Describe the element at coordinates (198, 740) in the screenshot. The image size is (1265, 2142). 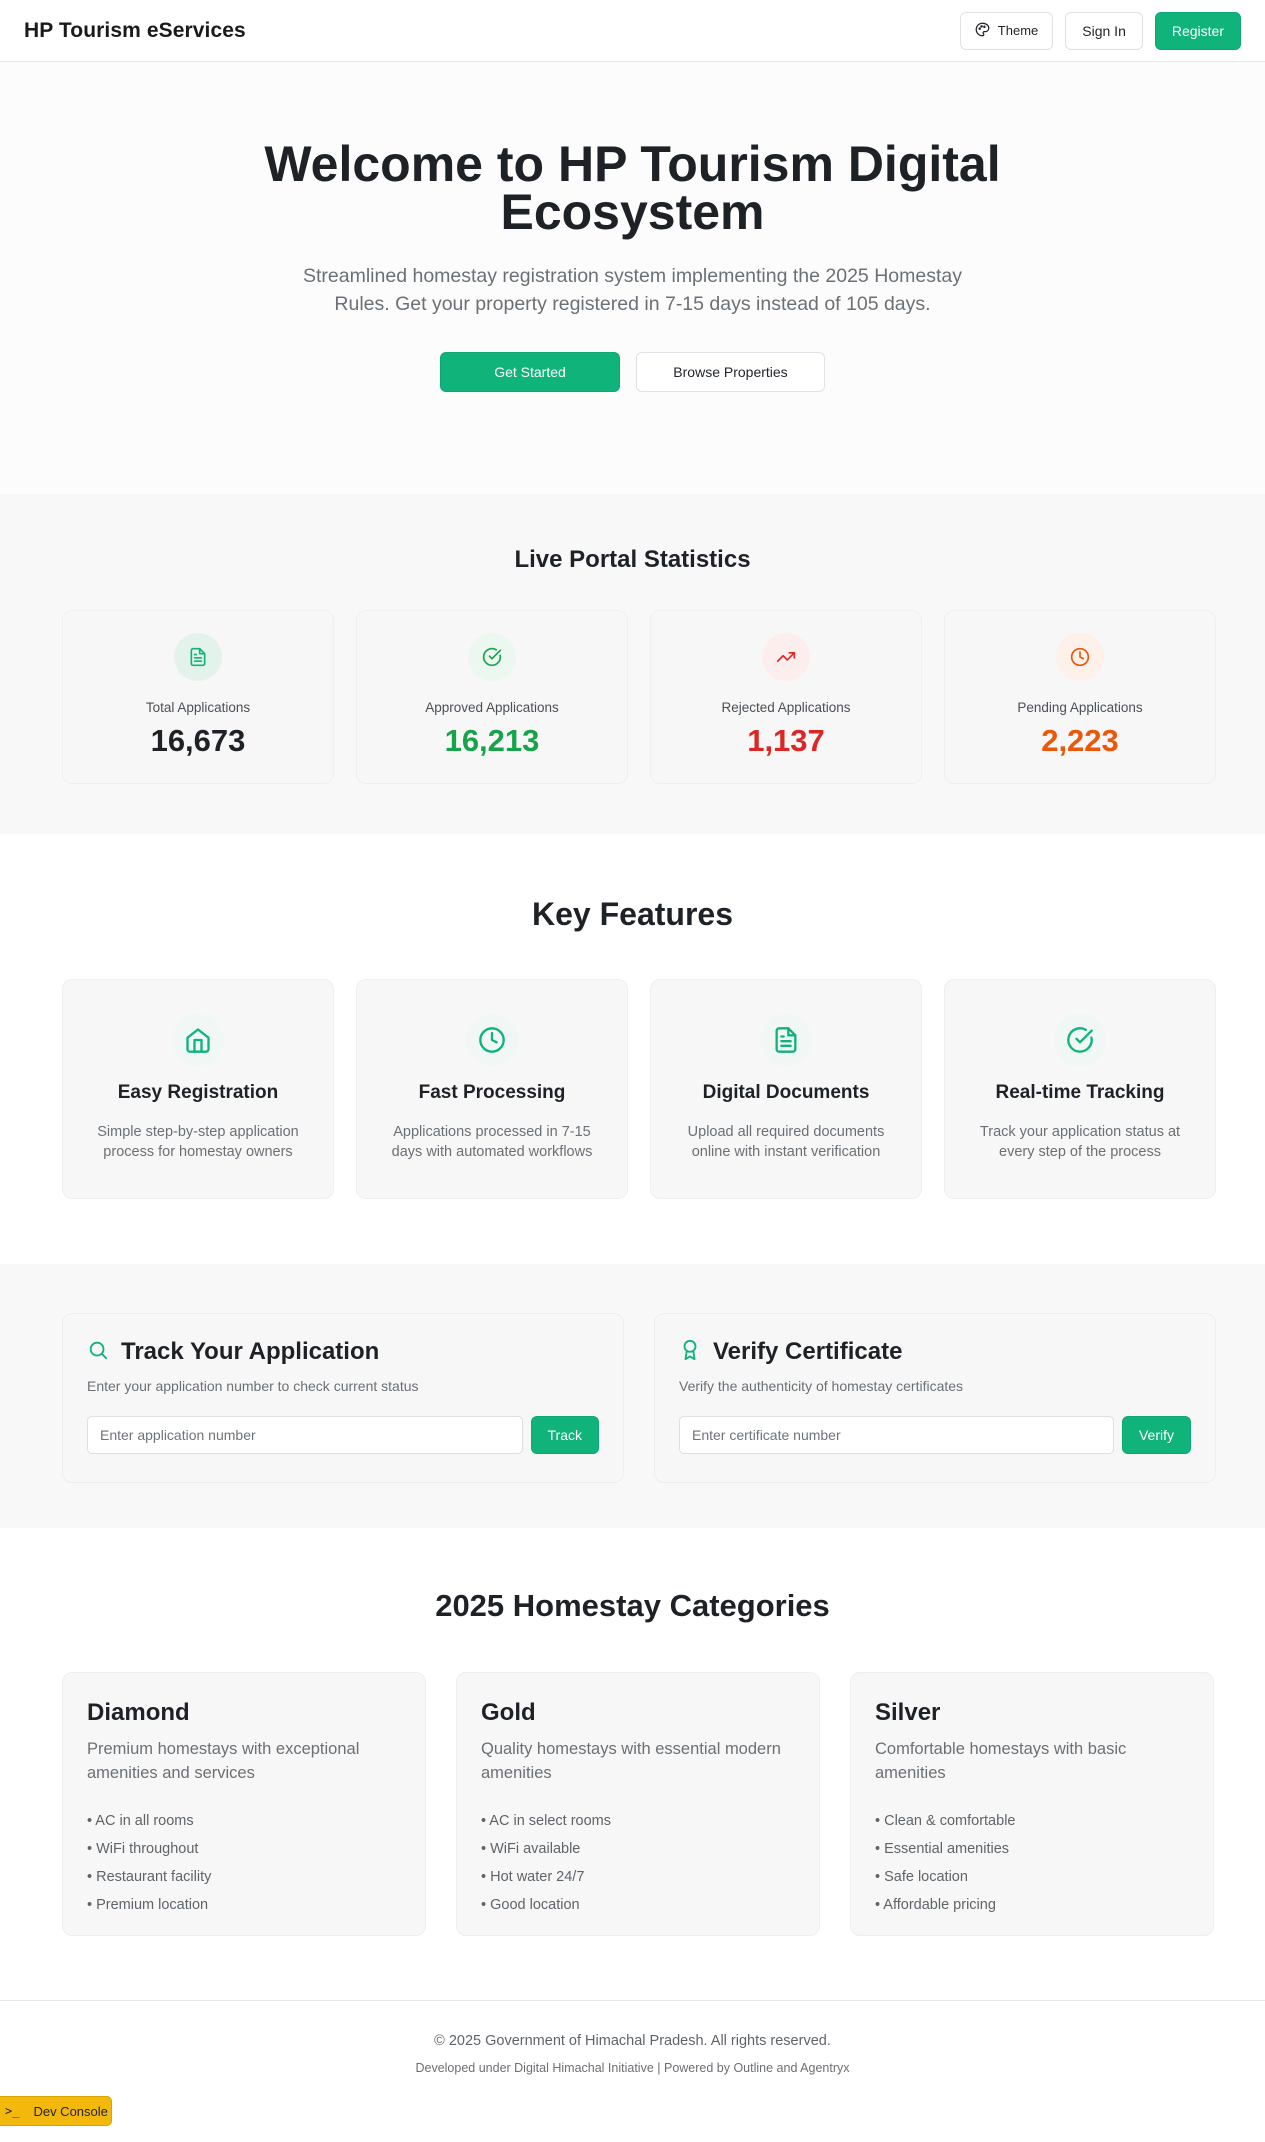
I see `stat-value: 16,673` at that location.